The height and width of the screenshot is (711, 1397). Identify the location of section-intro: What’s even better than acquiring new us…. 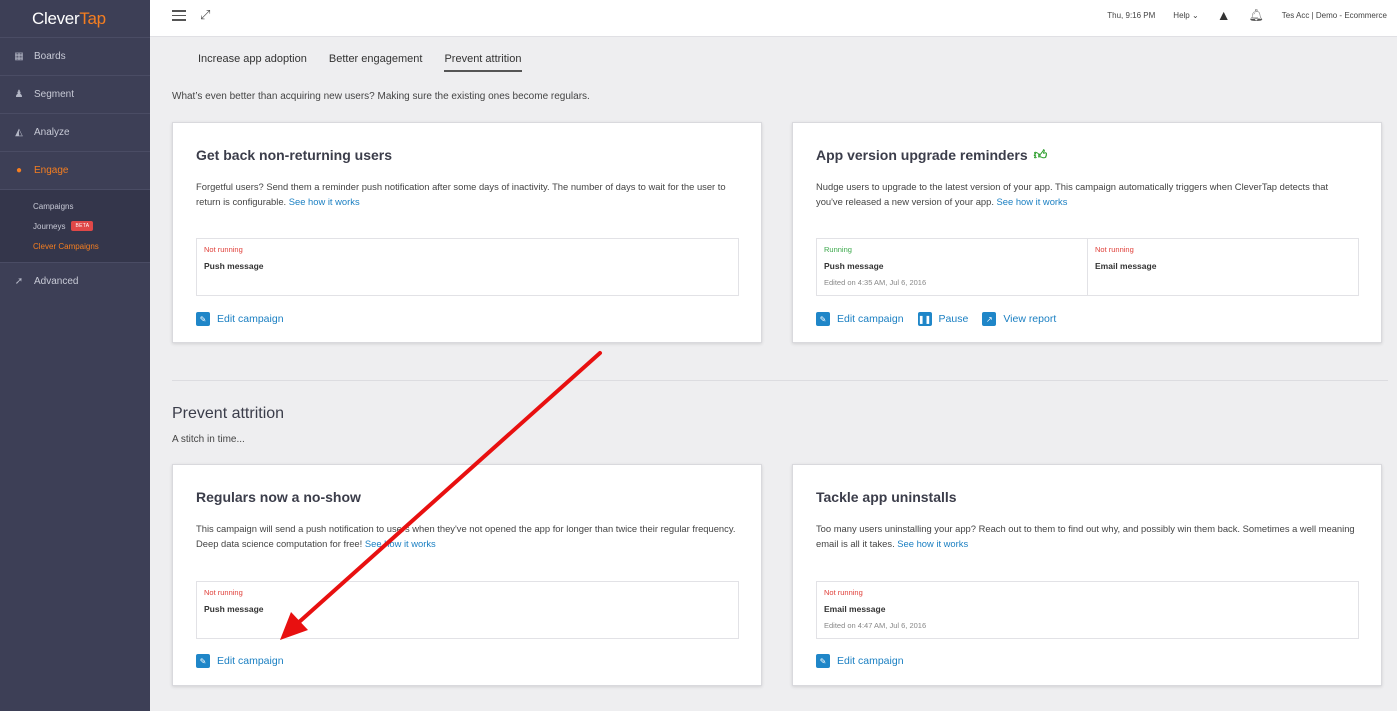
(381, 96).